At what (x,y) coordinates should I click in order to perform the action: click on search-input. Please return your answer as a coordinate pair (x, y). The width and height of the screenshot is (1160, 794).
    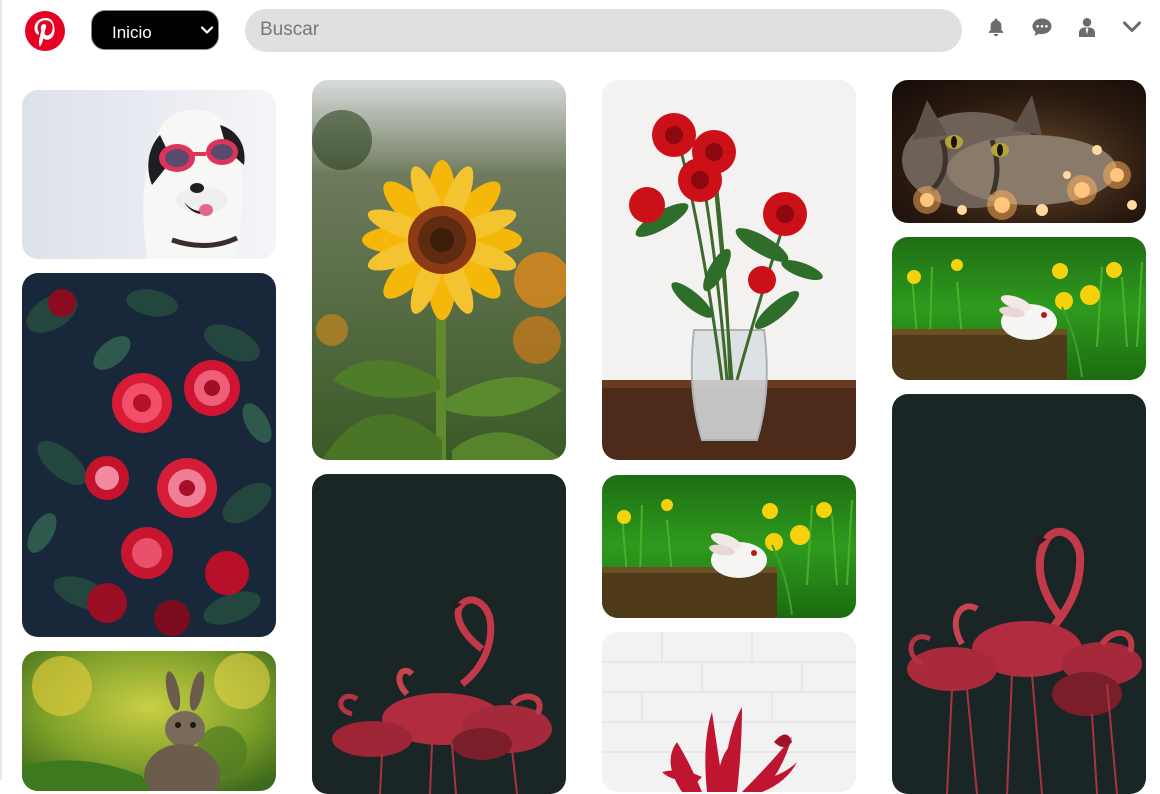
    Looking at the image, I should click on (600, 30).